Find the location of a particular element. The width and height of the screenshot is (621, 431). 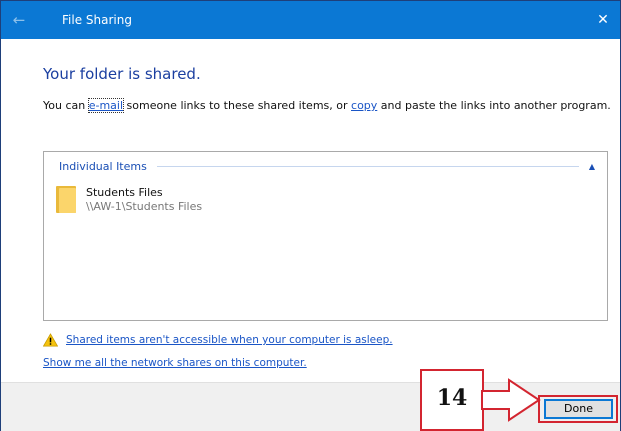

page-heading: Your folder is shared. is located at coordinates (122, 74).